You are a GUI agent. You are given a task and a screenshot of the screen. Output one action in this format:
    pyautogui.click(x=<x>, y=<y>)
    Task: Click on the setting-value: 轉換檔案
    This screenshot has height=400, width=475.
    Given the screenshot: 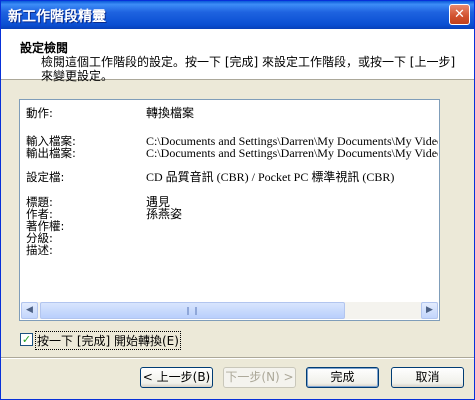 What is the action you would take?
    pyautogui.click(x=170, y=113)
    